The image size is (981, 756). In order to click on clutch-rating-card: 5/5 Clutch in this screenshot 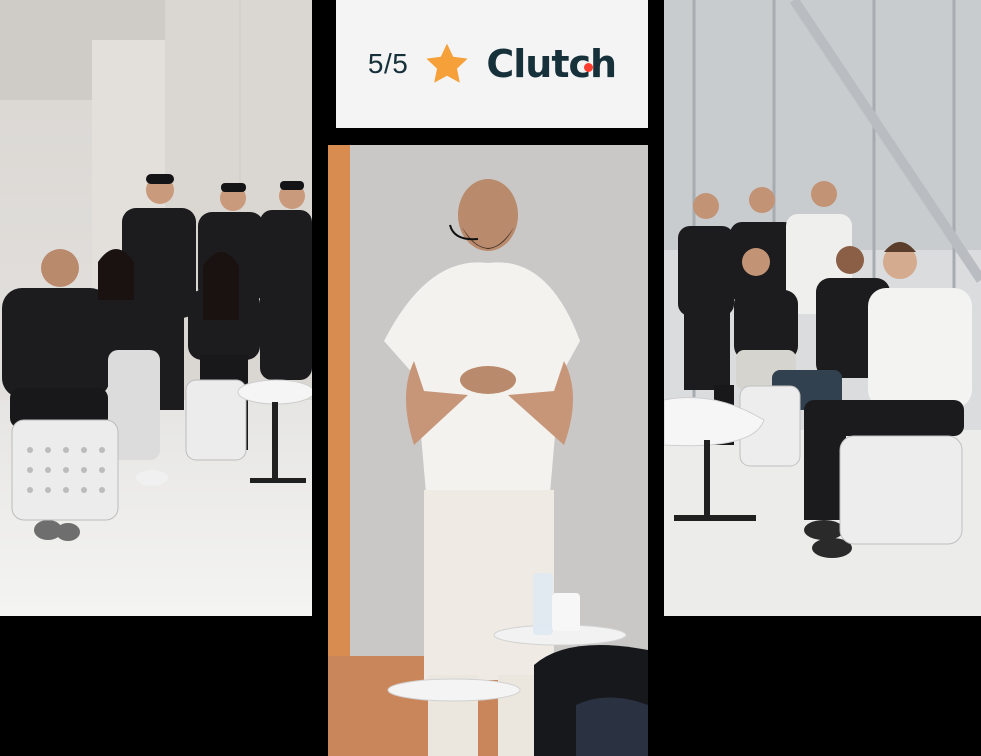, I will do `click(492, 64)`.